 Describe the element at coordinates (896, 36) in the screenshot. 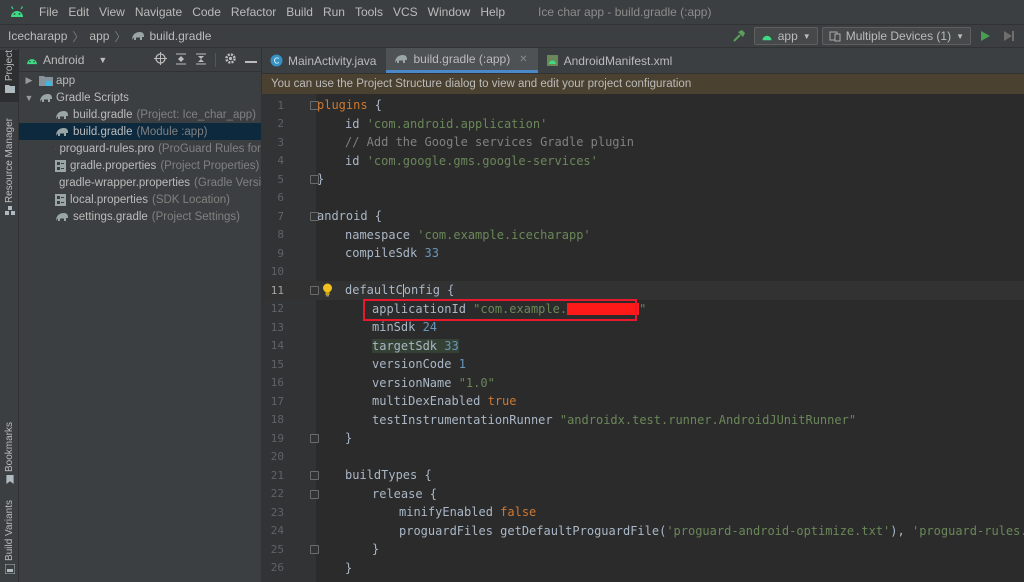

I see `device-select: Multiple Devices (1) ▼` at that location.